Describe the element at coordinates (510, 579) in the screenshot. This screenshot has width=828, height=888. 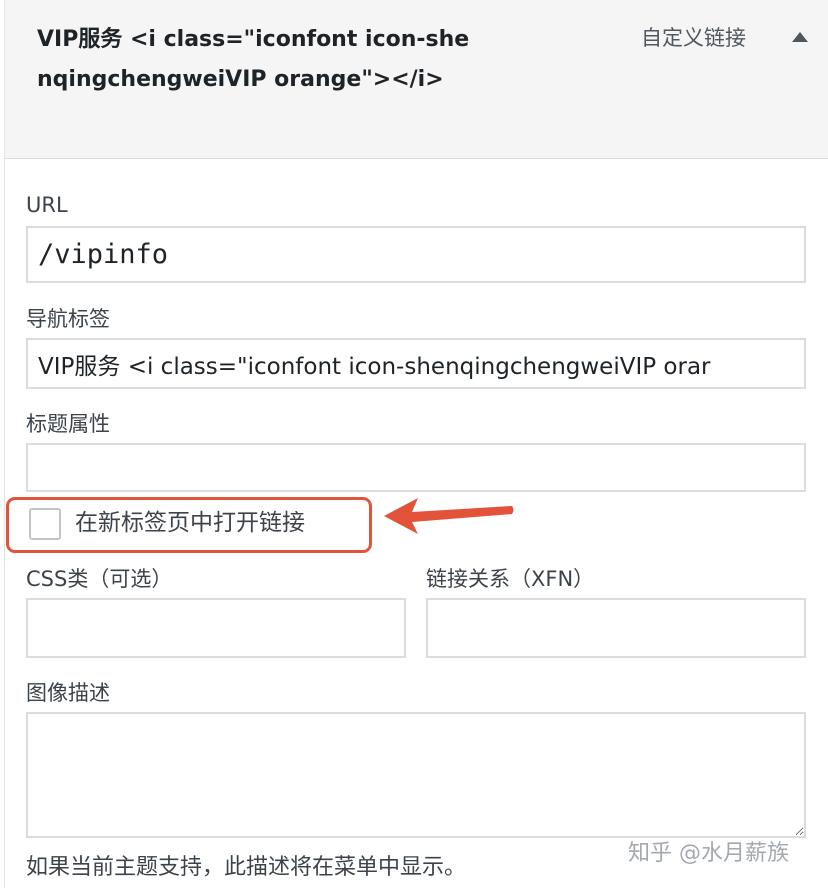
I see `xfn-label: 链接关系（XFN）` at that location.